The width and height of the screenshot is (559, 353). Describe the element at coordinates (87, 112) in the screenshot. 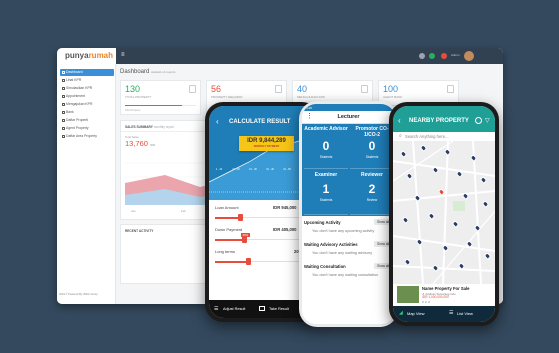

I see `sidebar-item: Bank` at that location.